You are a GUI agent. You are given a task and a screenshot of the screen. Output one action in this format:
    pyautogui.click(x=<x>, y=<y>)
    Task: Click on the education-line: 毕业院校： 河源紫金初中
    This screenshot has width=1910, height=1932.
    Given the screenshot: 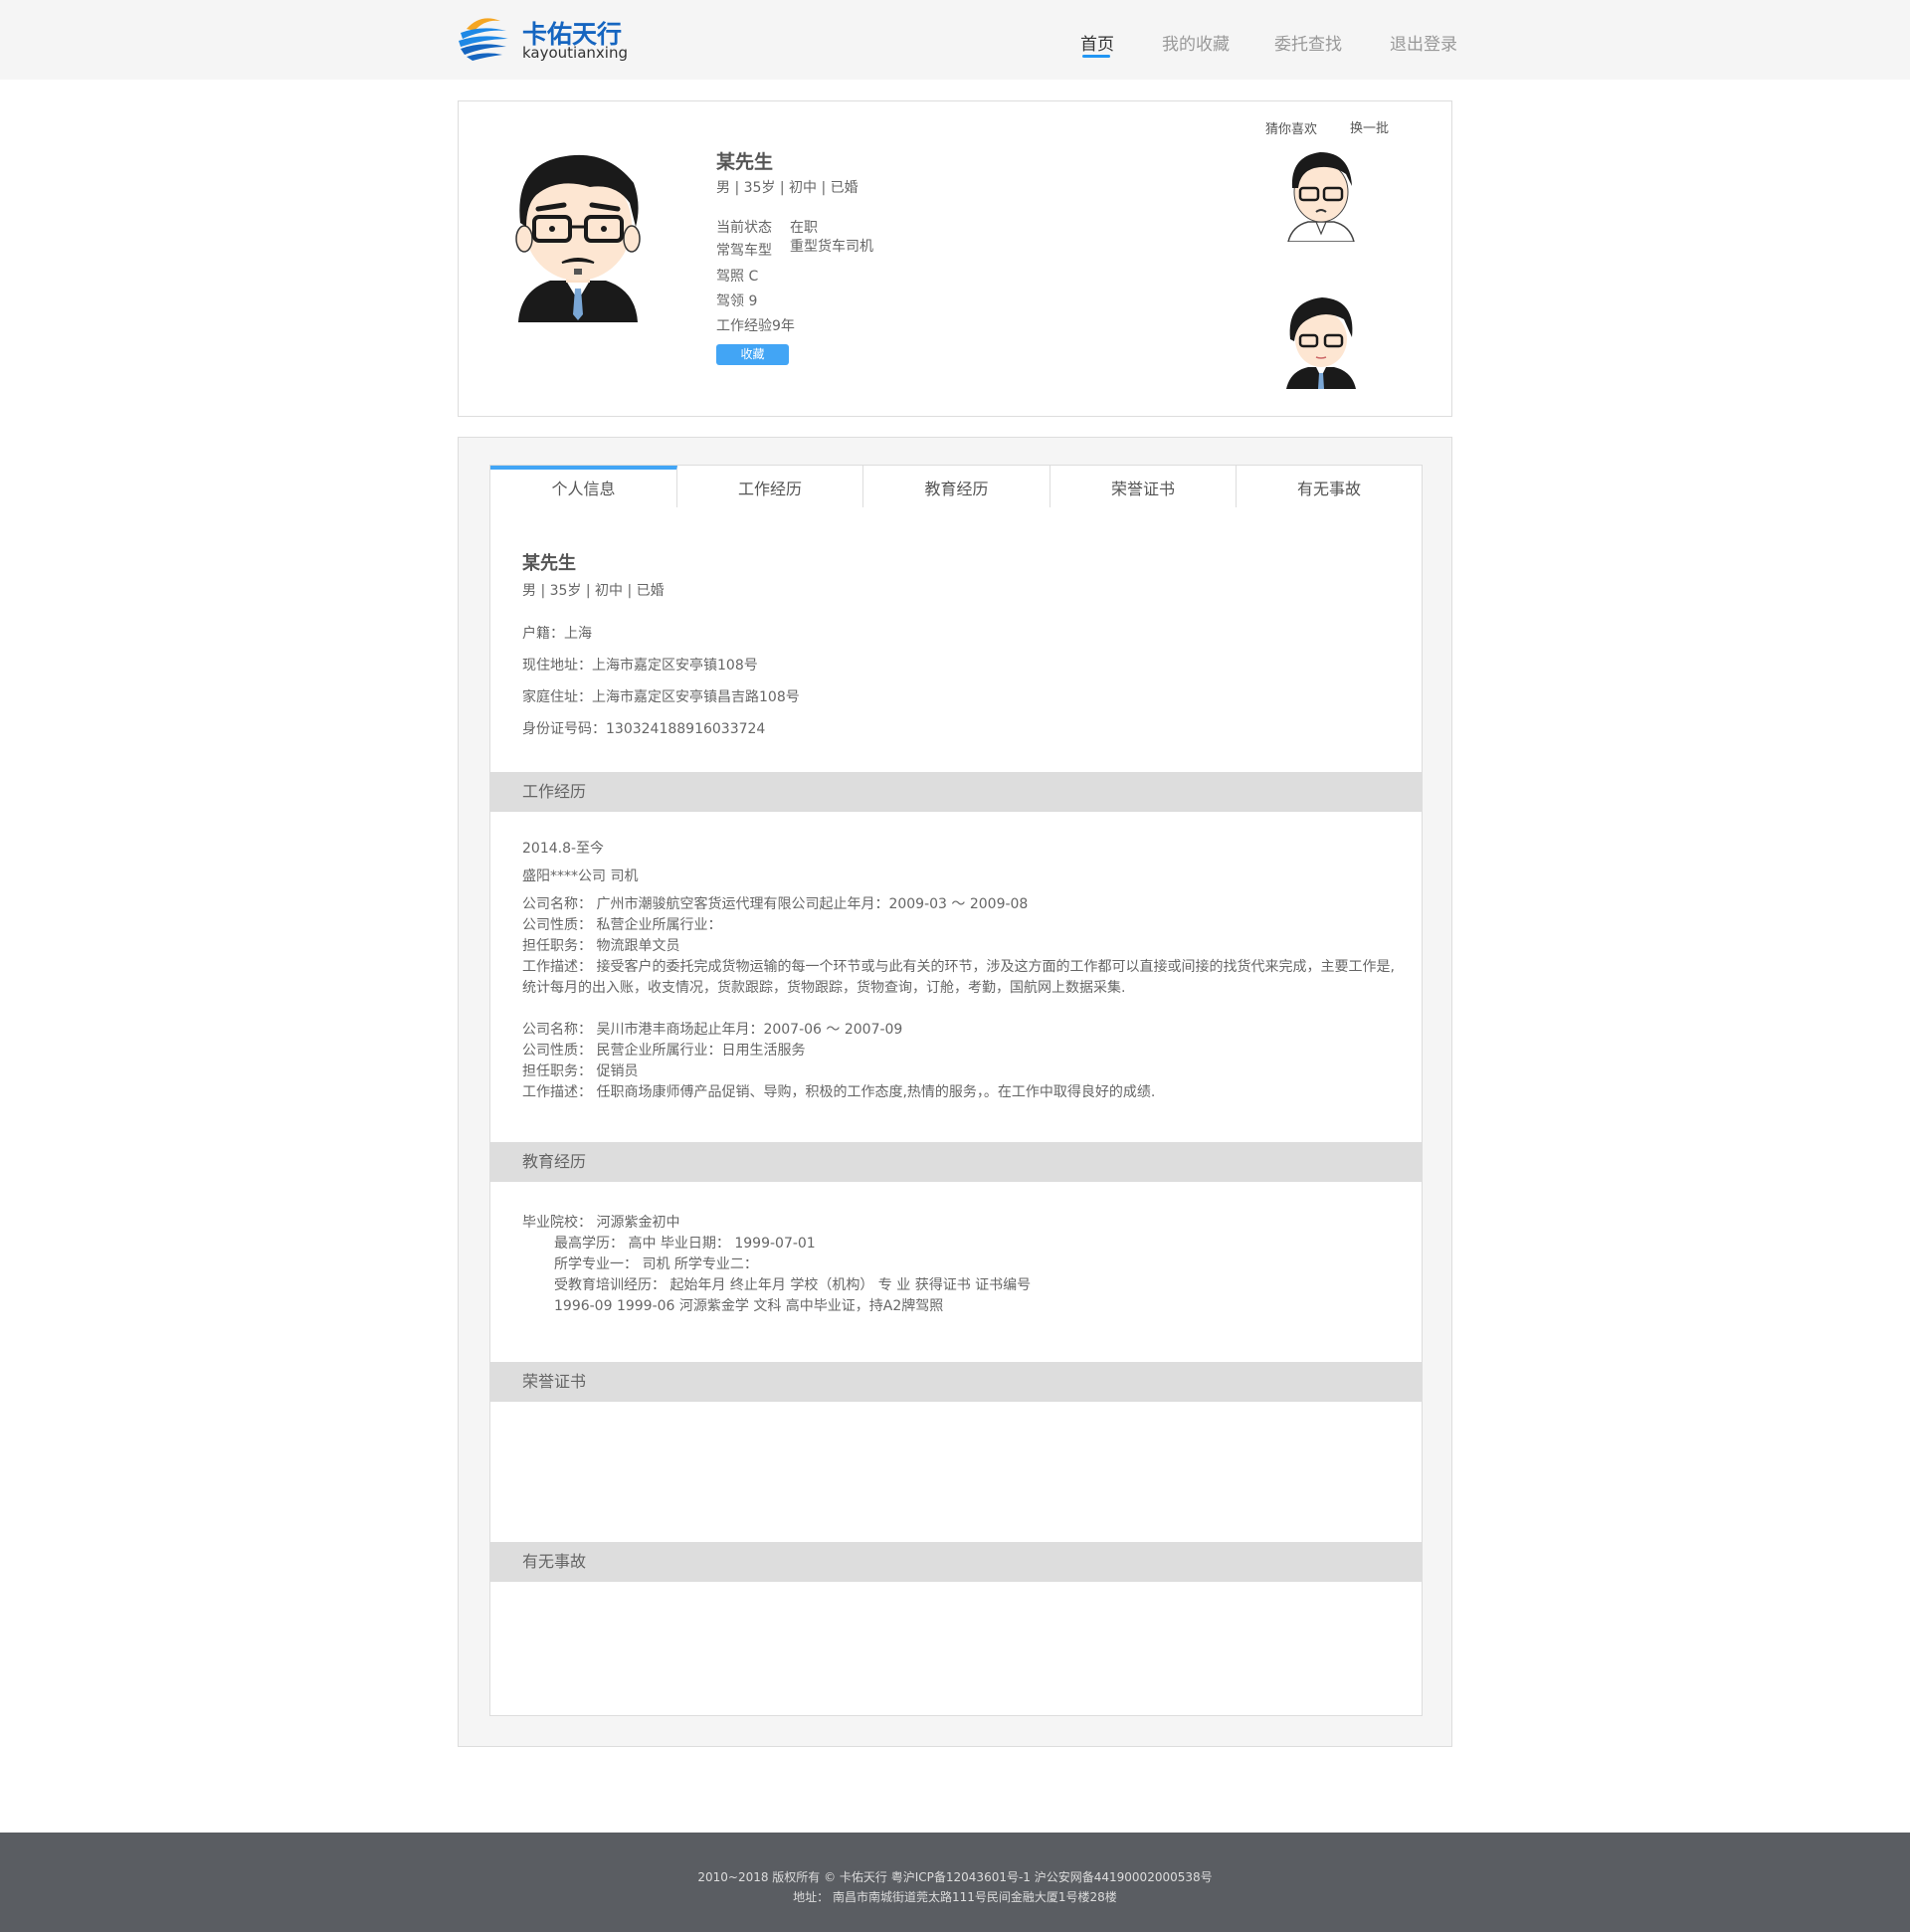 What is the action you would take?
    pyautogui.click(x=601, y=1223)
    